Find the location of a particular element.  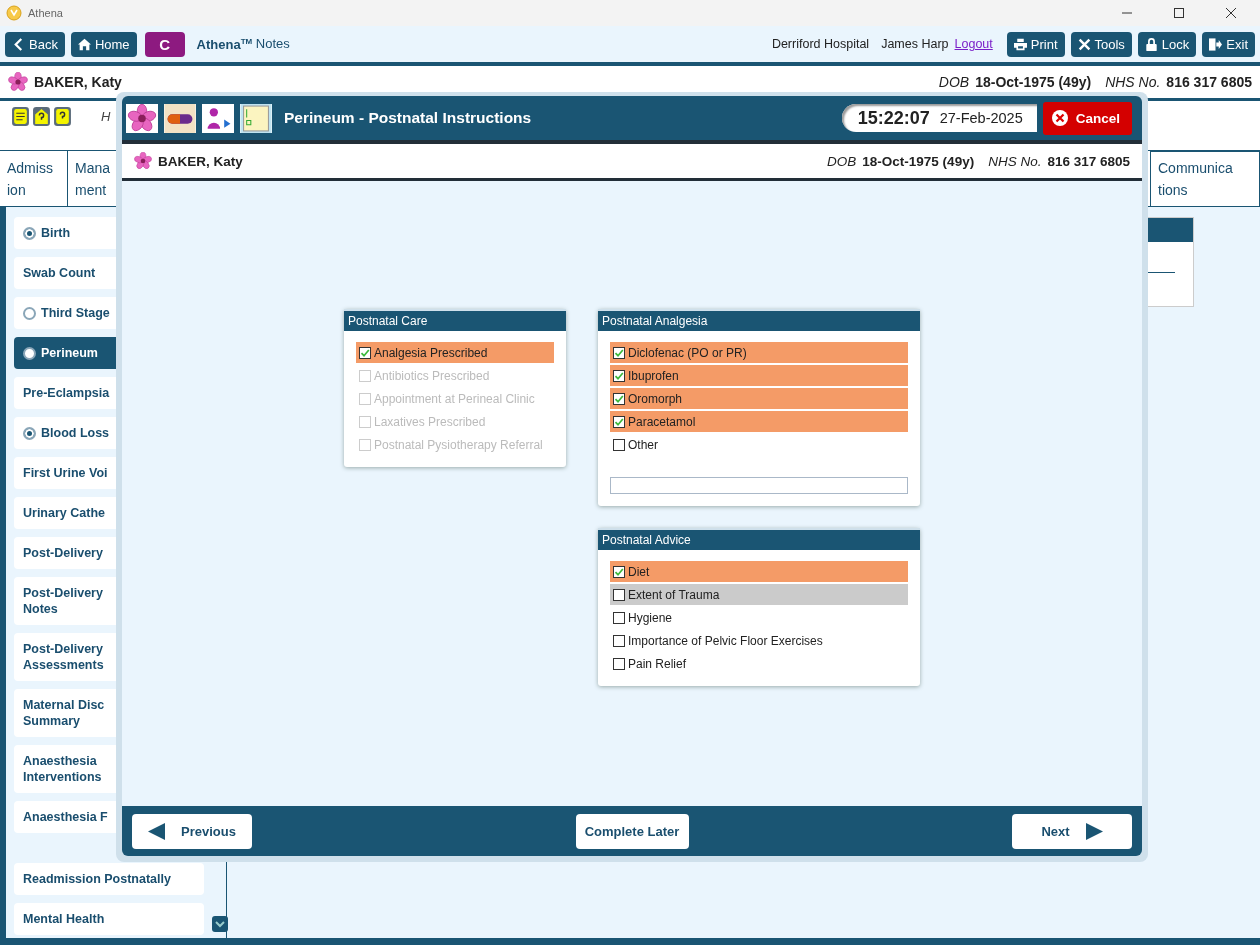

tools-button: Tools is located at coordinates (1101, 44).